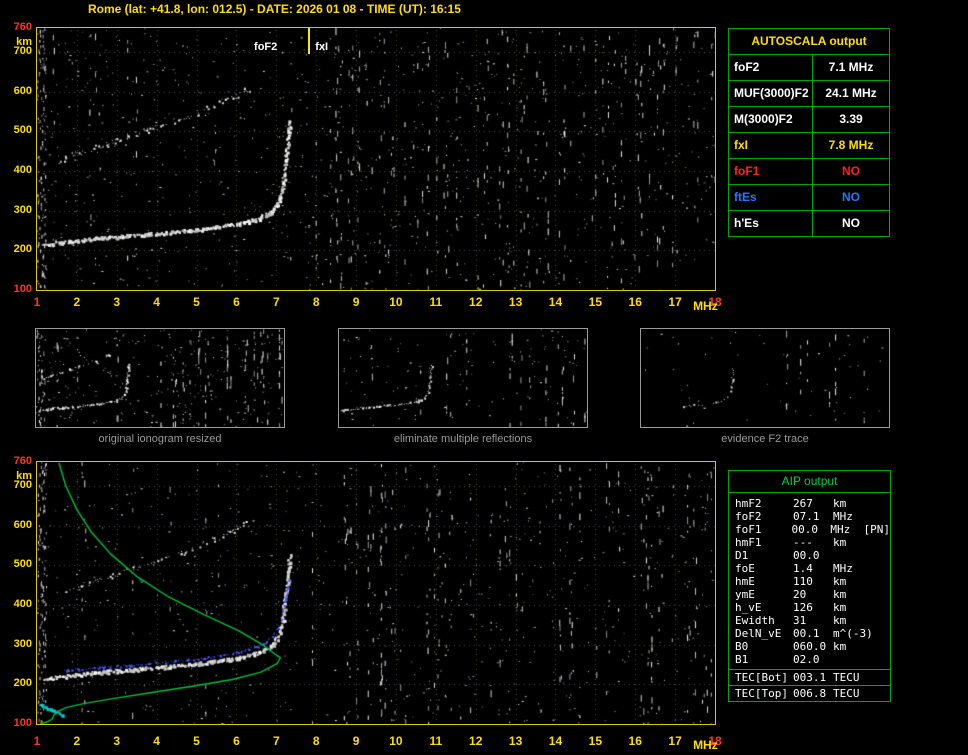 Image resolution: width=968 pixels, height=755 pixels. Describe the element at coordinates (77, 302) in the screenshot. I see `x-tick-label: 2` at that location.